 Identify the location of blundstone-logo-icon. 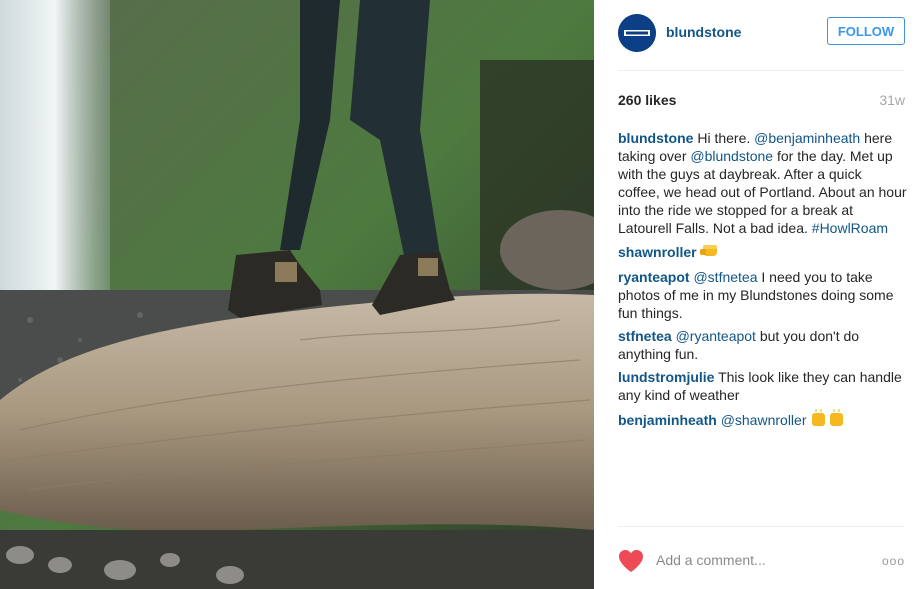
(637, 33).